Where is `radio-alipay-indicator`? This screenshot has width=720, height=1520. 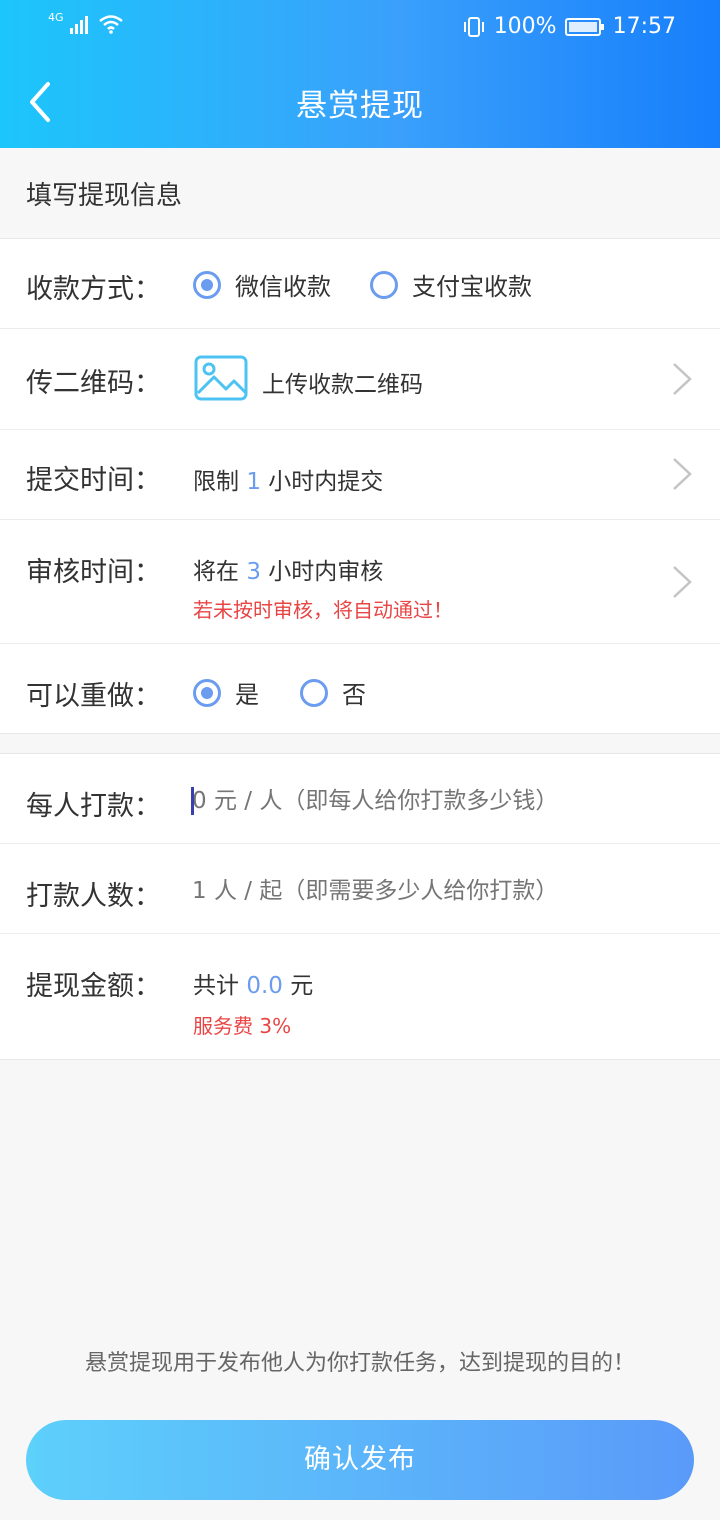
radio-alipay-indicator is located at coordinates (384, 284).